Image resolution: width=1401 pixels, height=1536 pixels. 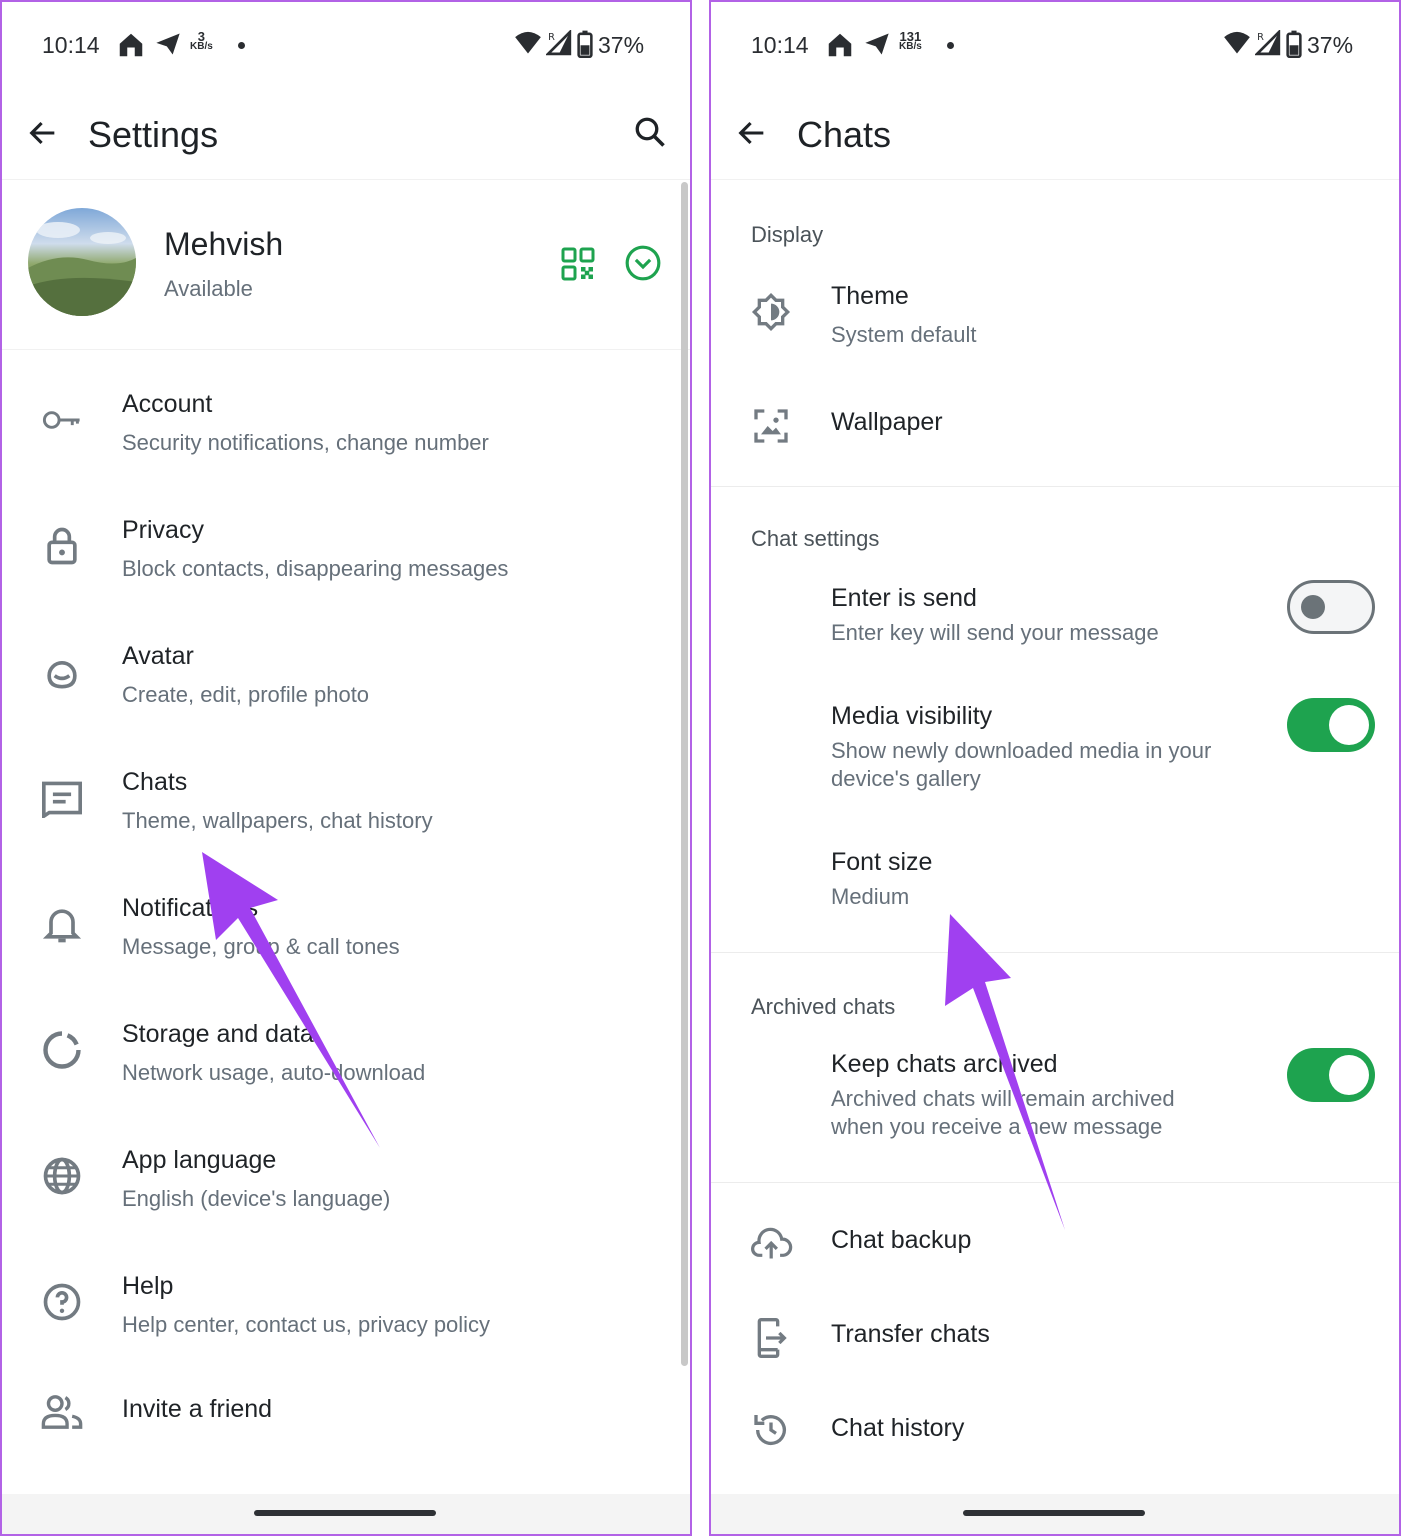 I want to click on globe-icon, so click(x=62, y=1176).